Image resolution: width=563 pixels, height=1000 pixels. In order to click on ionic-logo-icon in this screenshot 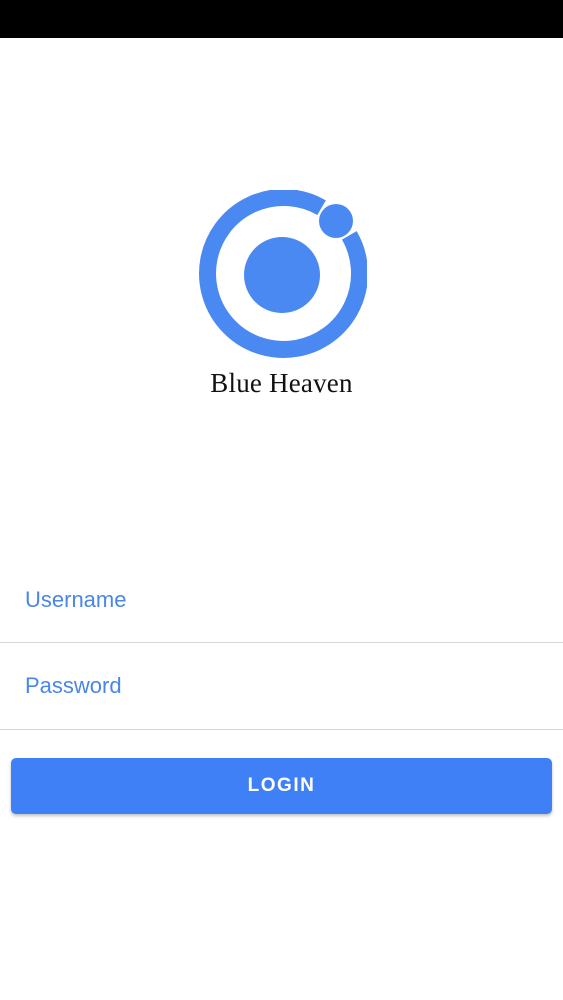, I will do `click(282, 274)`.